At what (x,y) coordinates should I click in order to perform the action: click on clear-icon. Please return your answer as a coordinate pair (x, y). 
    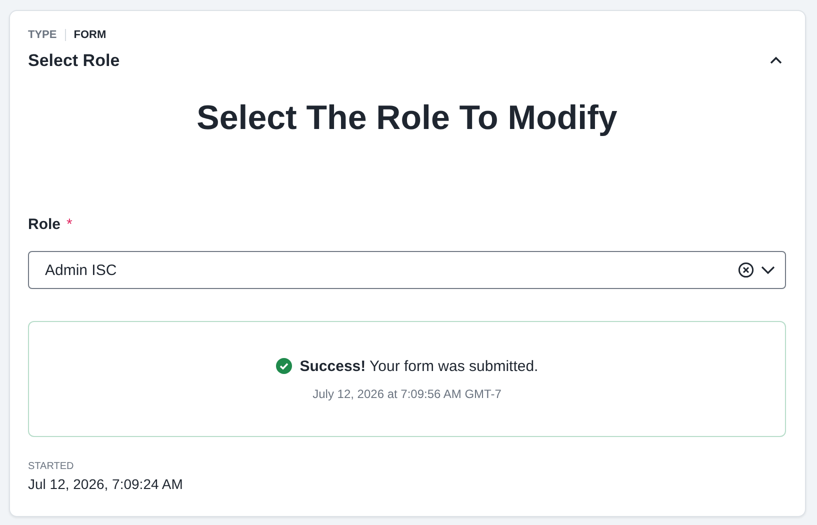
    Looking at the image, I should click on (746, 270).